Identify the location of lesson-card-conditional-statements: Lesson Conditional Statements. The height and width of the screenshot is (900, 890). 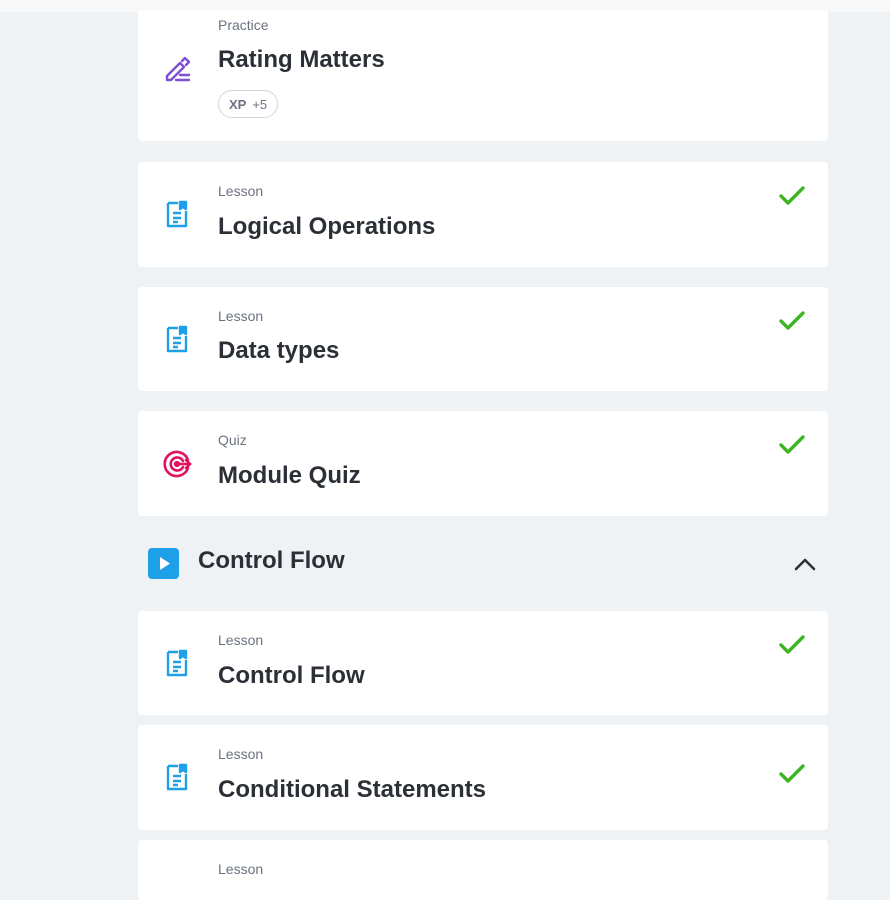
(483, 777).